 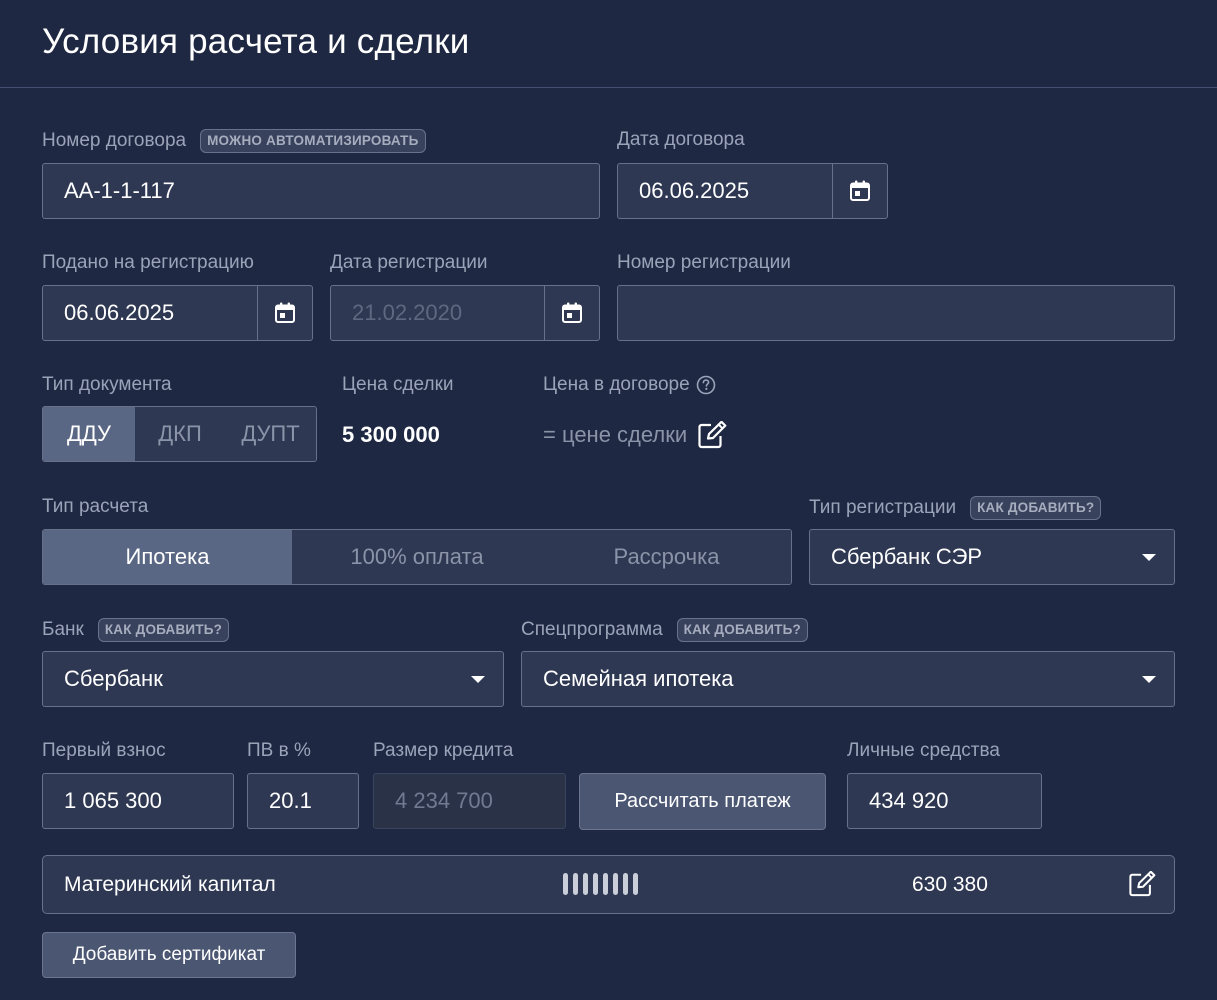 What do you see at coordinates (616, 384) in the screenshot?
I see `contract-price-label-text: Цена в договоре` at bounding box center [616, 384].